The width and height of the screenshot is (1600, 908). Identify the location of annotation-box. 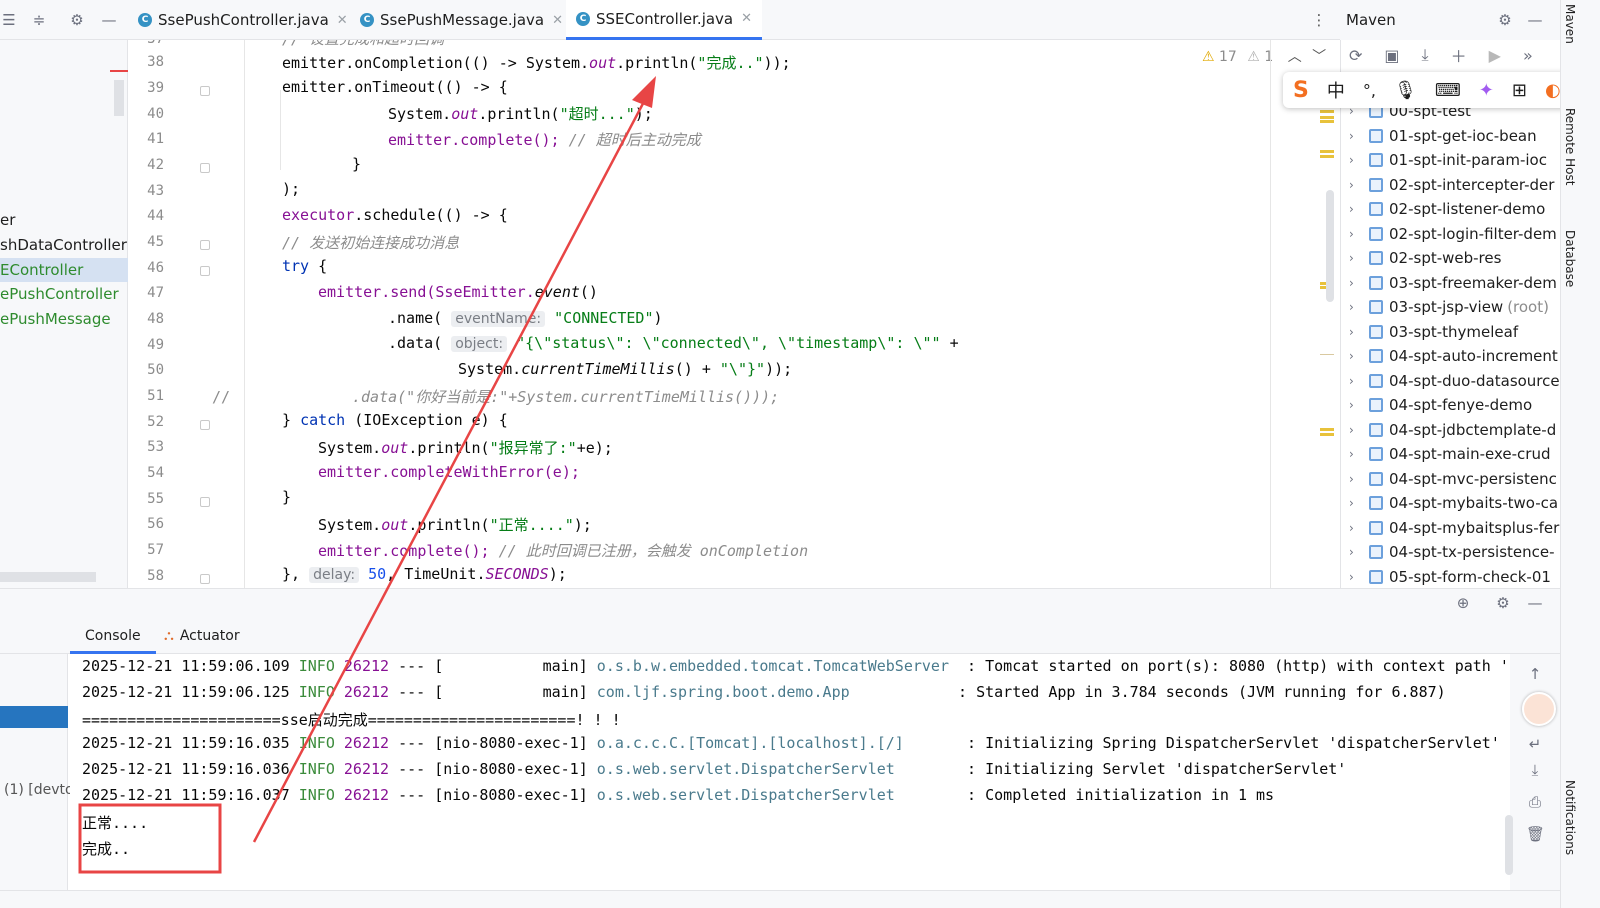
(150, 838).